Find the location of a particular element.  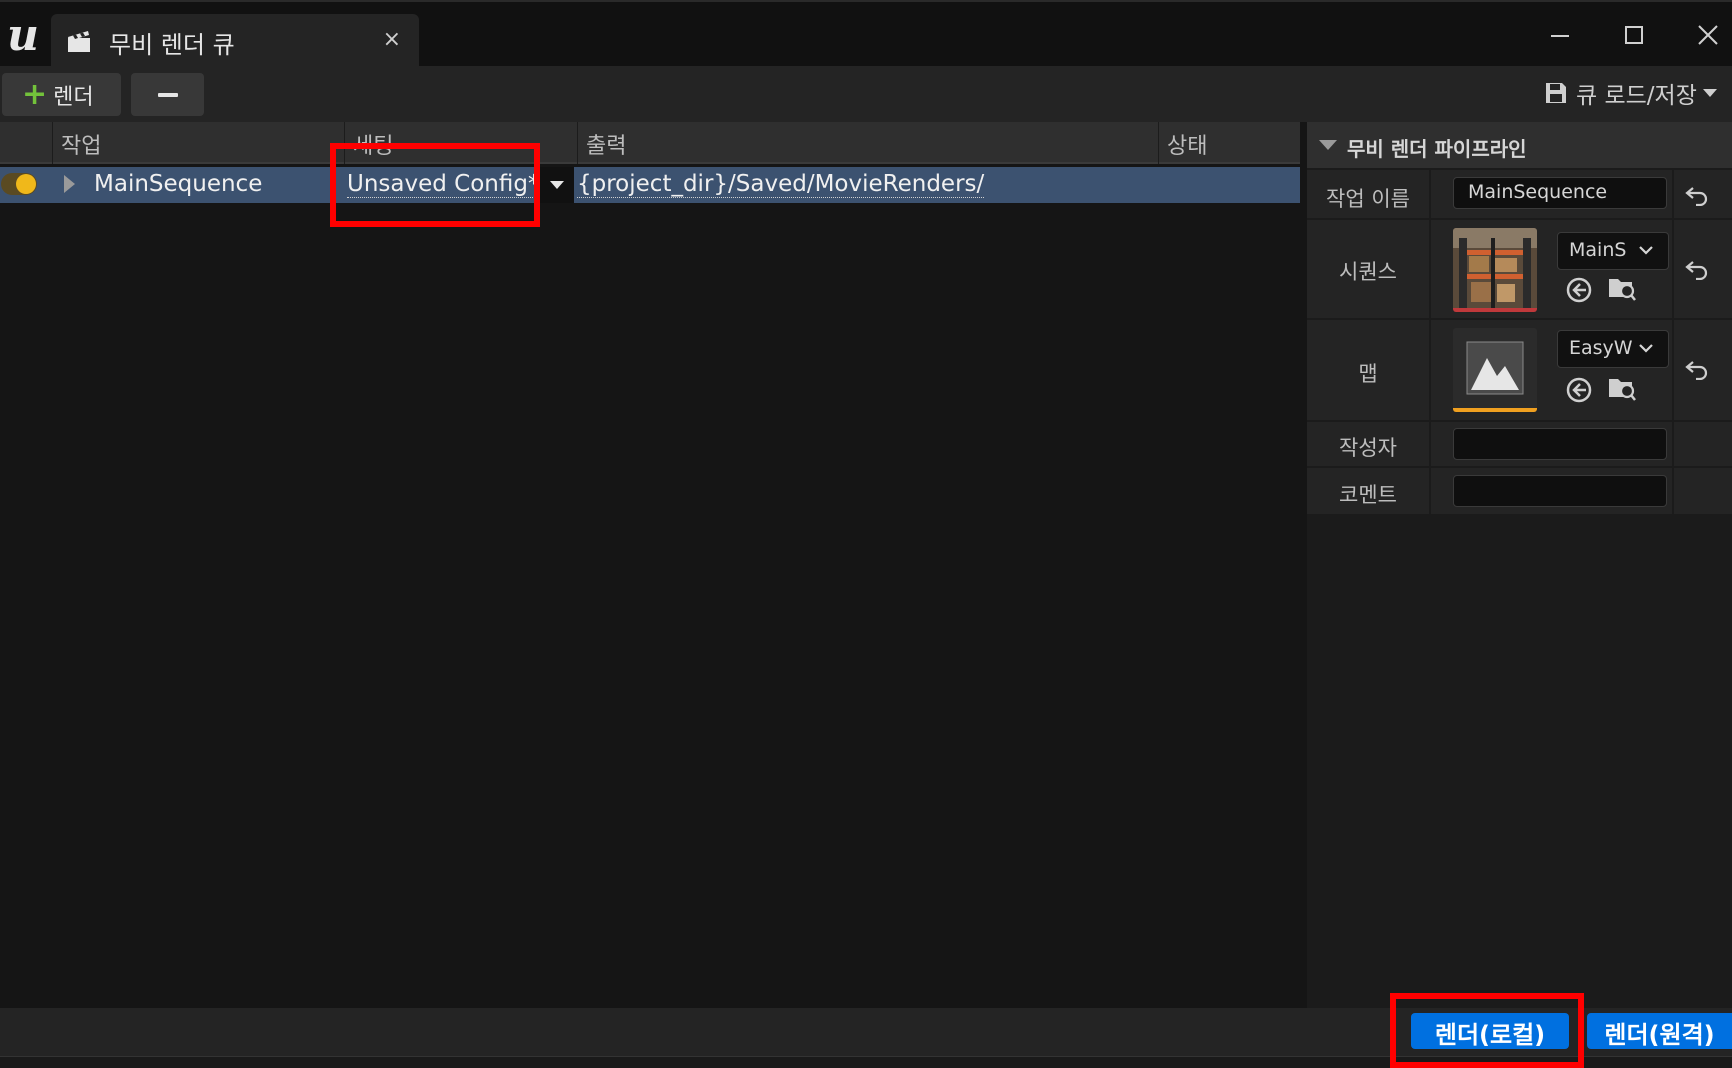

prop-job-name: 작업 이름 MainSequence is located at coordinates (1519, 193).